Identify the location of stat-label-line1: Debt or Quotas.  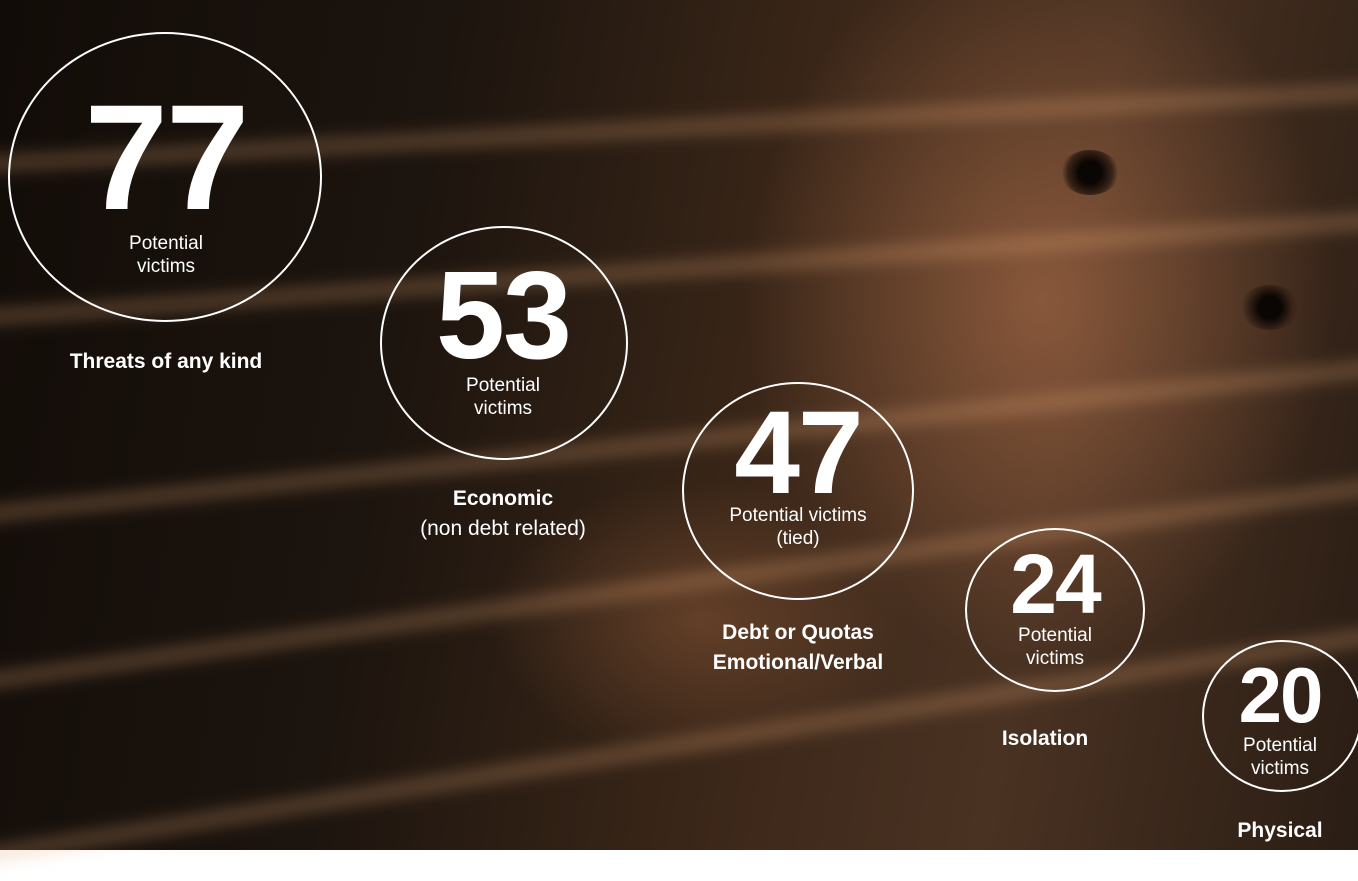
(798, 632).